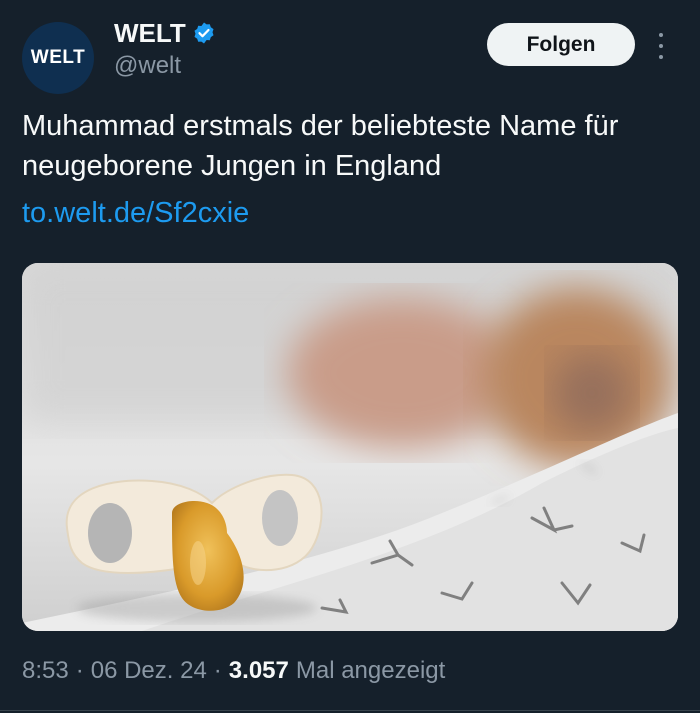  Describe the element at coordinates (258, 670) in the screenshot. I see `views-count: 3.057` at that location.